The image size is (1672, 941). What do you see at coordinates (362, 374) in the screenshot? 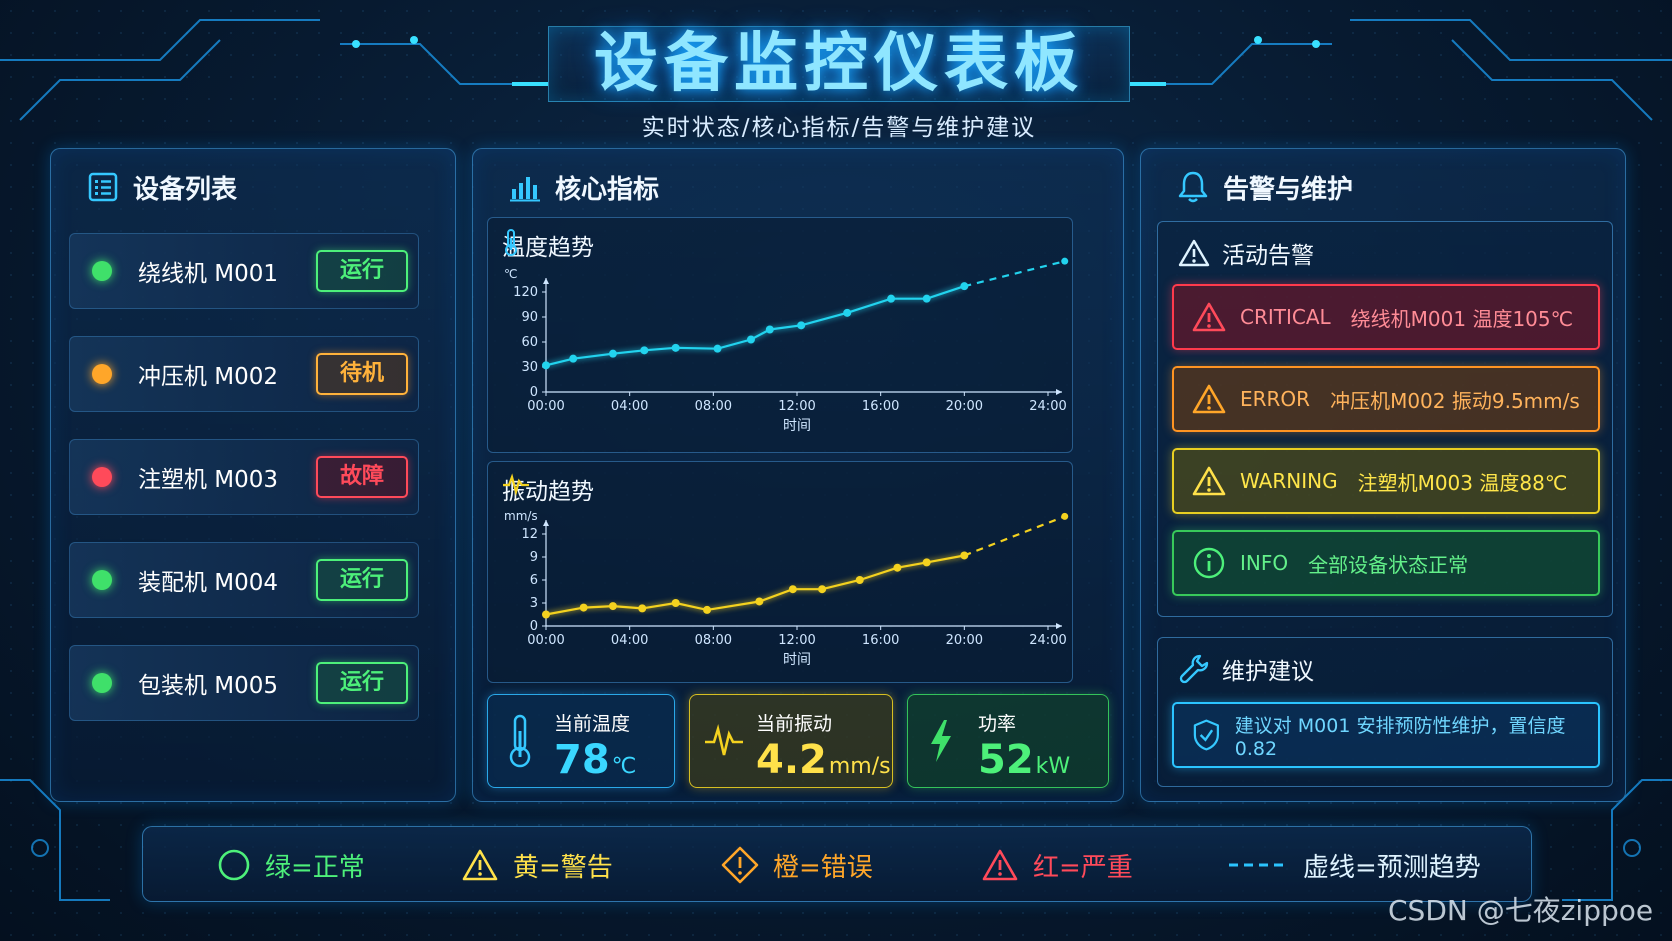
I see `status-badge: 待机` at bounding box center [362, 374].